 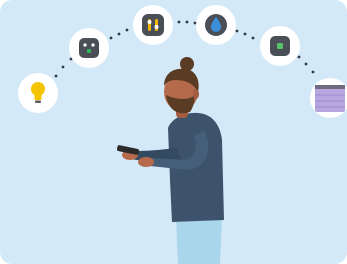 I want to click on motion-sensor-badge, so click(x=280, y=46).